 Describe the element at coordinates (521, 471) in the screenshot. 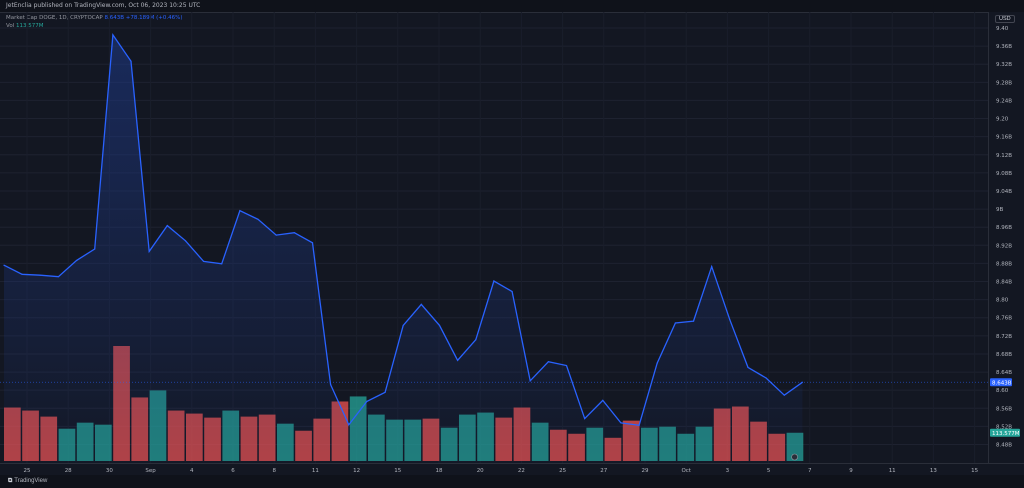

I see `x-tick-label: 22` at that location.